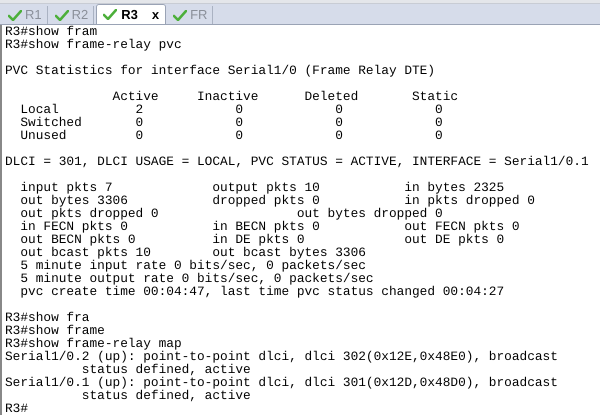 This screenshot has height=415, width=600. I want to click on terminal-line: R3#show frame-relay map, so click(93, 343).